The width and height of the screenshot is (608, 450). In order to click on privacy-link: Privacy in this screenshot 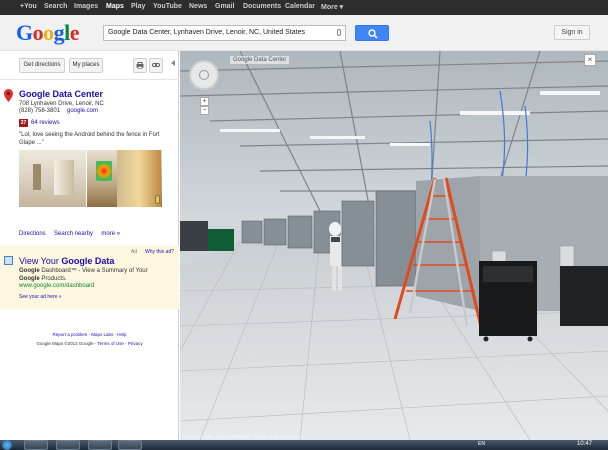, I will do `click(135, 343)`.